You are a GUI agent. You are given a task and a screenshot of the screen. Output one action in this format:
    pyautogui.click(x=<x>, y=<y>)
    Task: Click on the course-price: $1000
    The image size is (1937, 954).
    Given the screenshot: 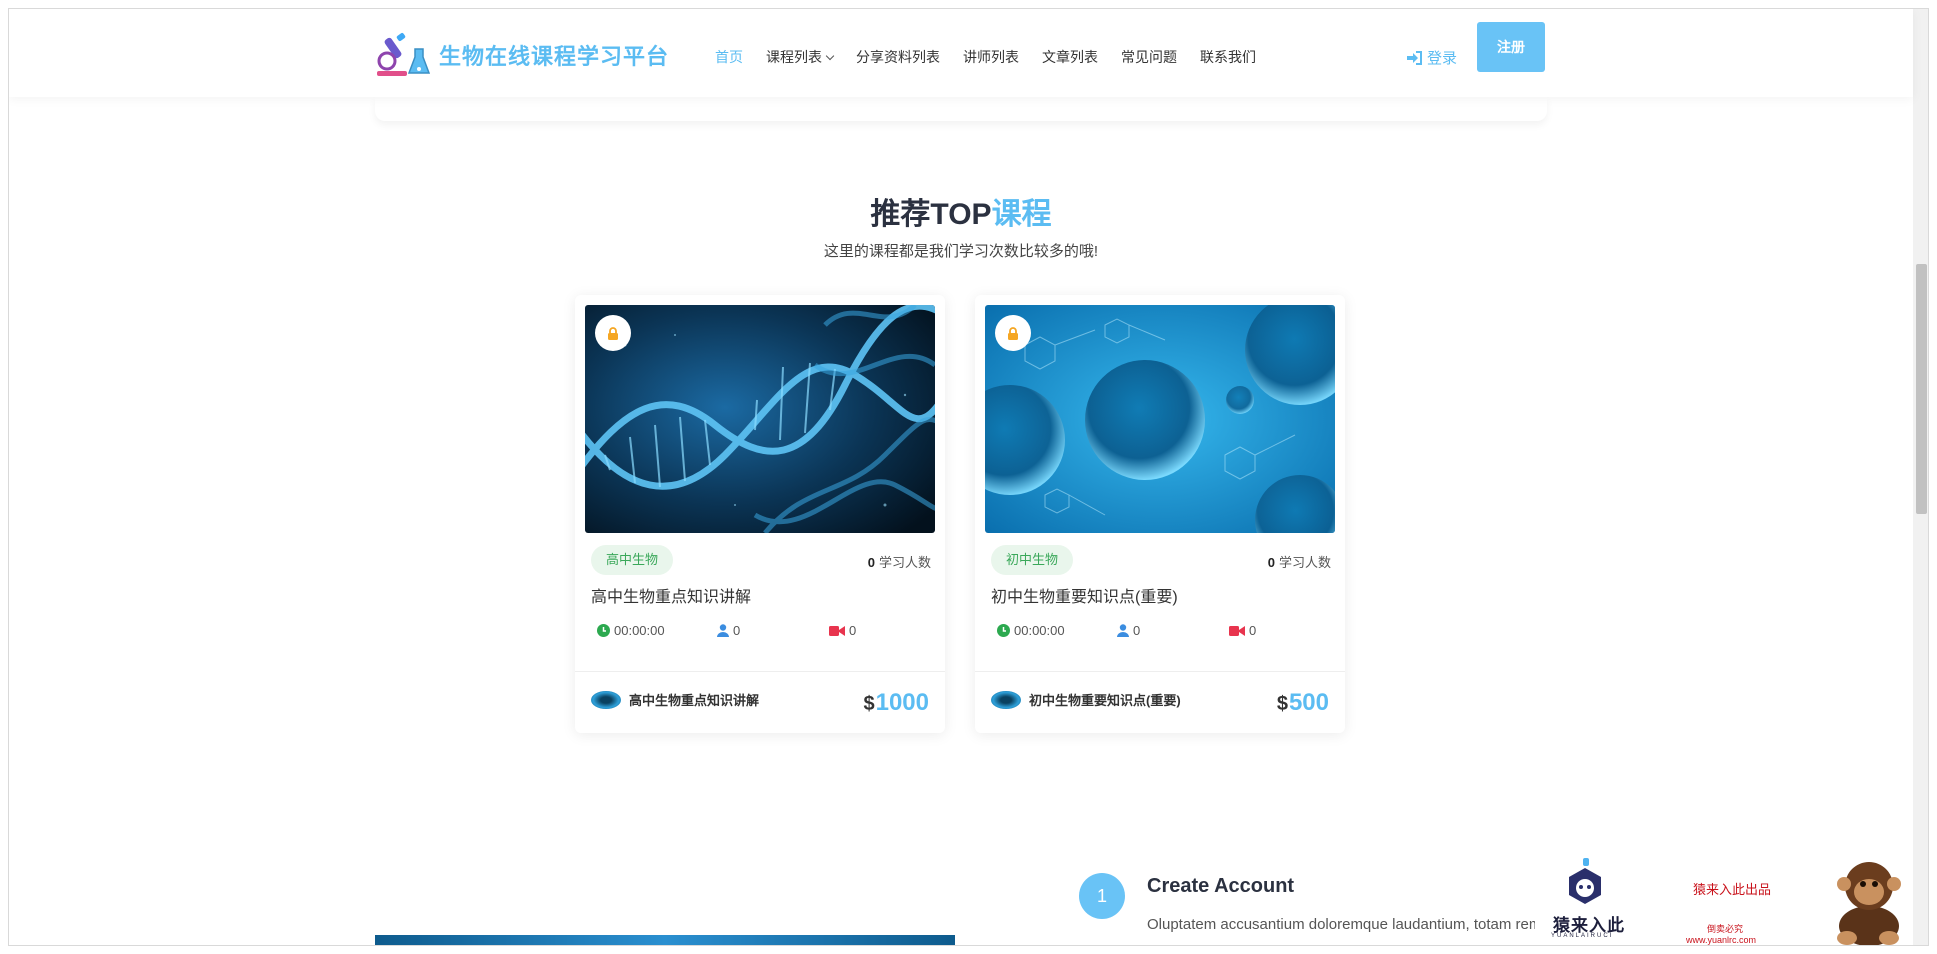 What is the action you would take?
    pyautogui.click(x=896, y=703)
    